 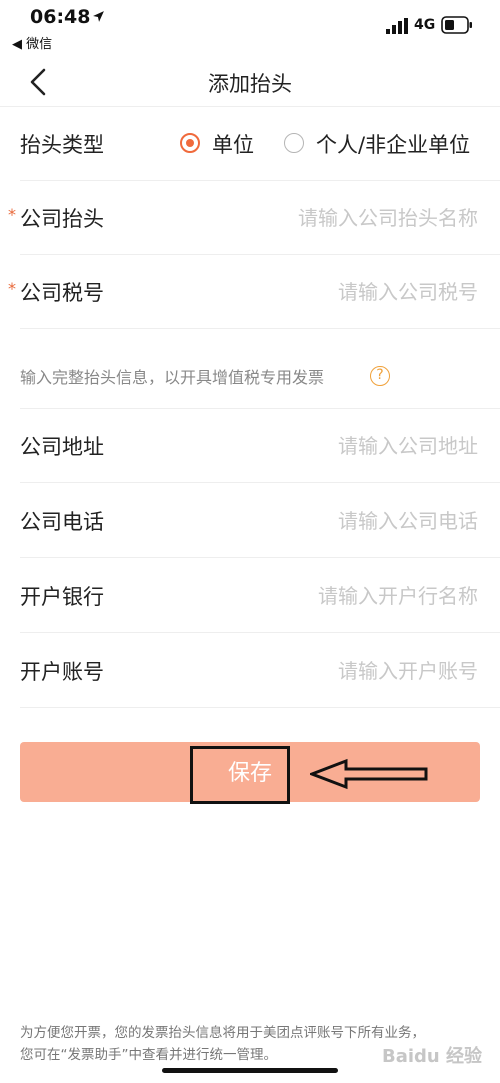 I want to click on home-indicator, so click(x=250, y=1070).